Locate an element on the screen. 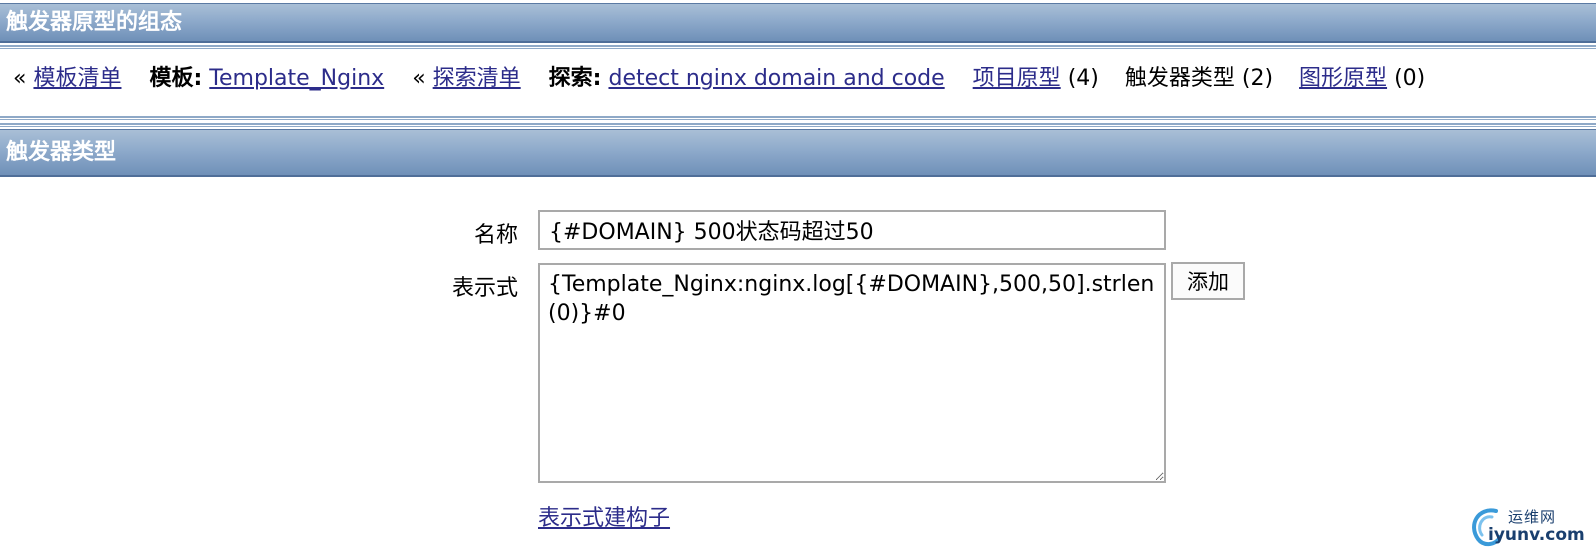  item-prototypes-link: 项目原型 is located at coordinates (1017, 78).